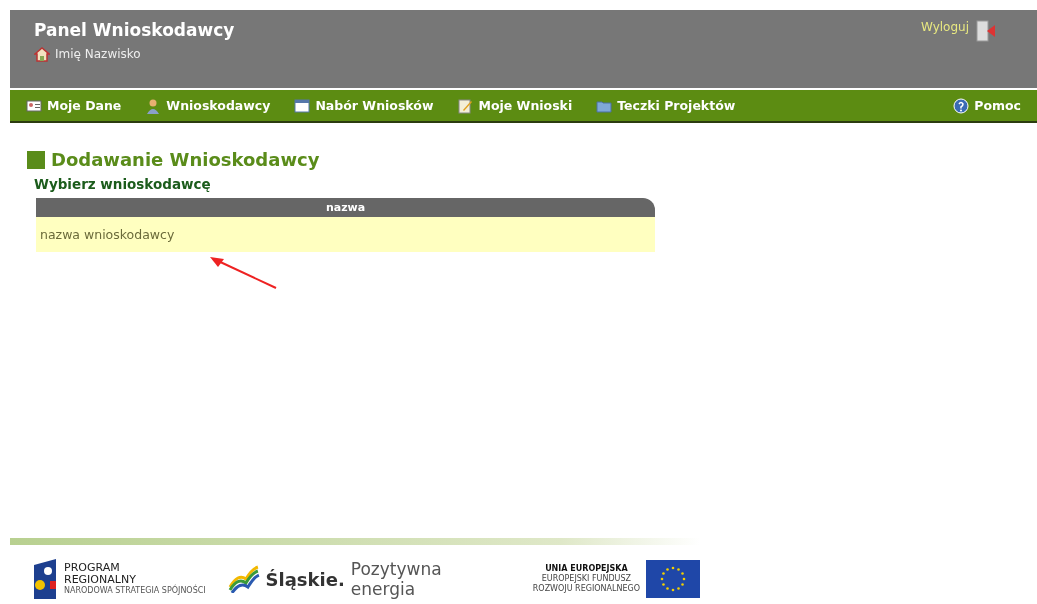 This screenshot has height=604, width=1037. Describe the element at coordinates (243, 579) in the screenshot. I see `wave-stripes-icon` at that location.